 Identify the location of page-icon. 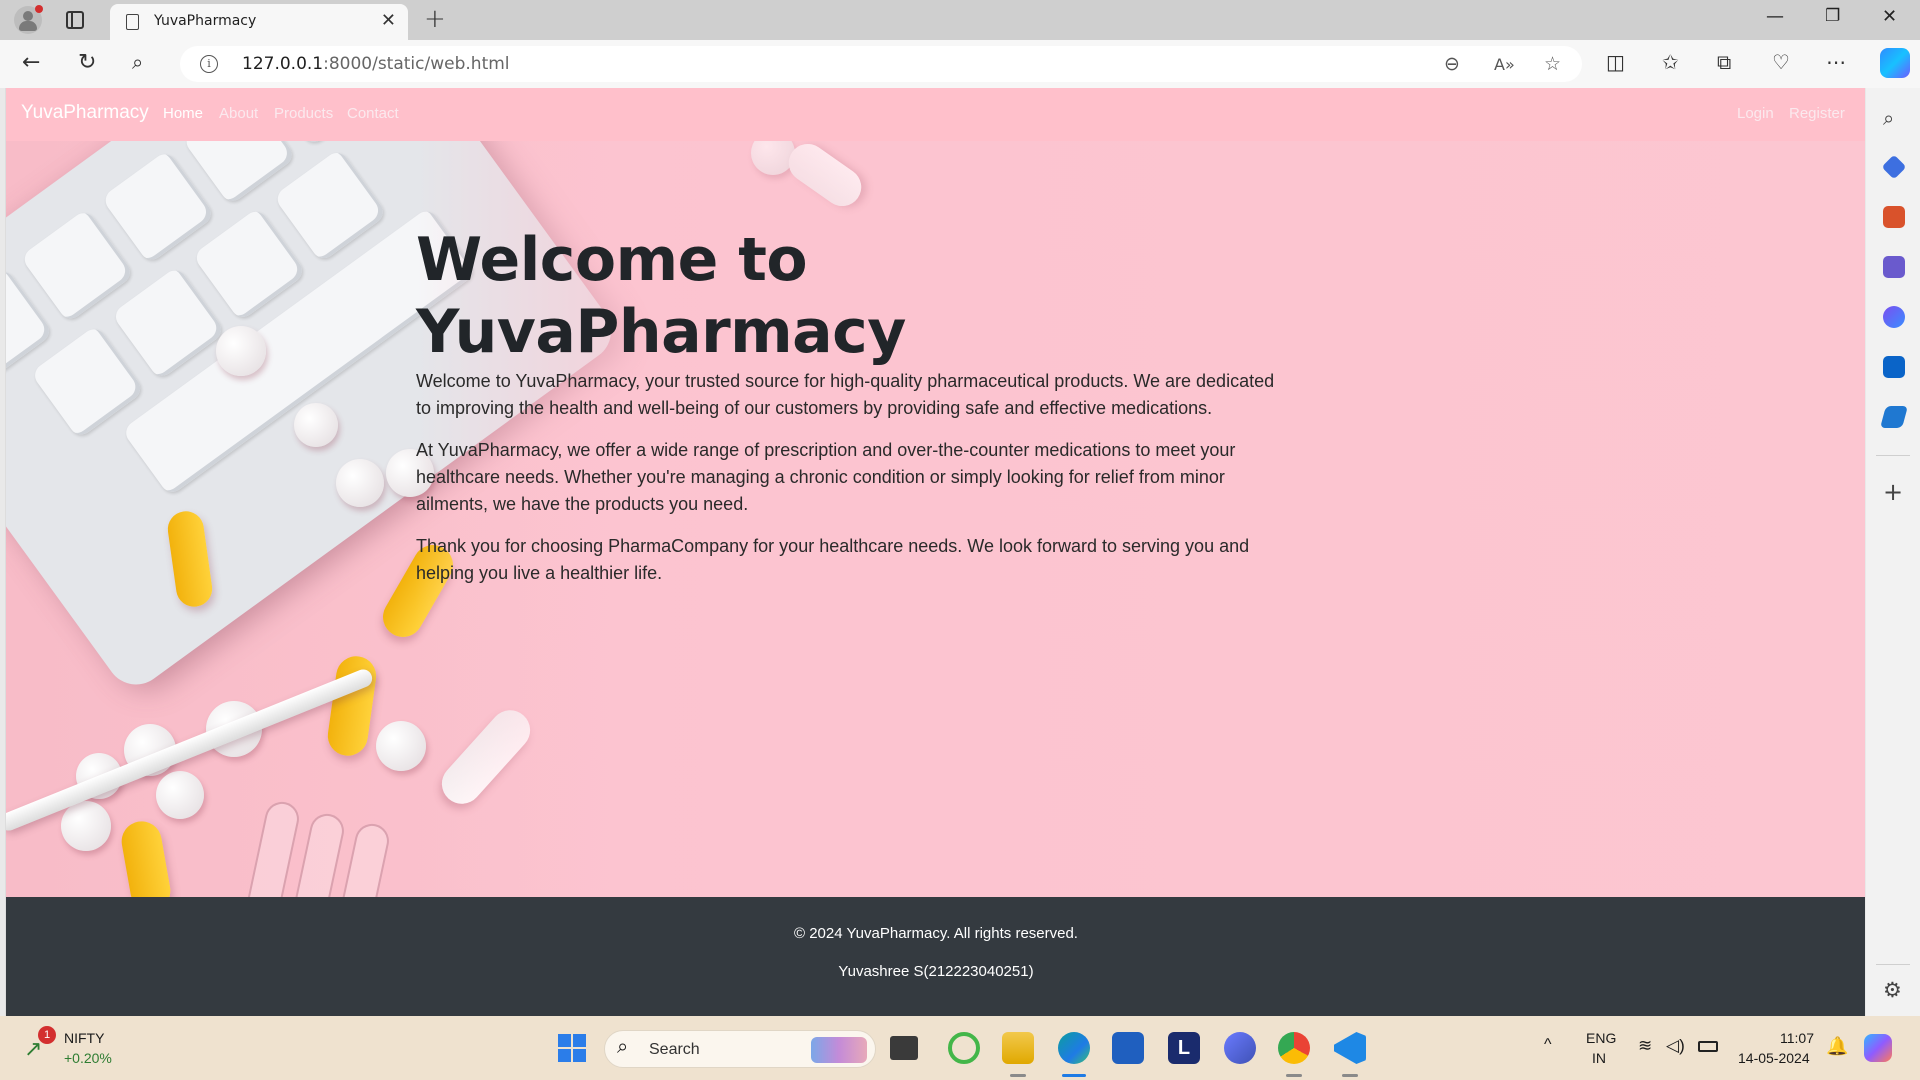
(132, 22).